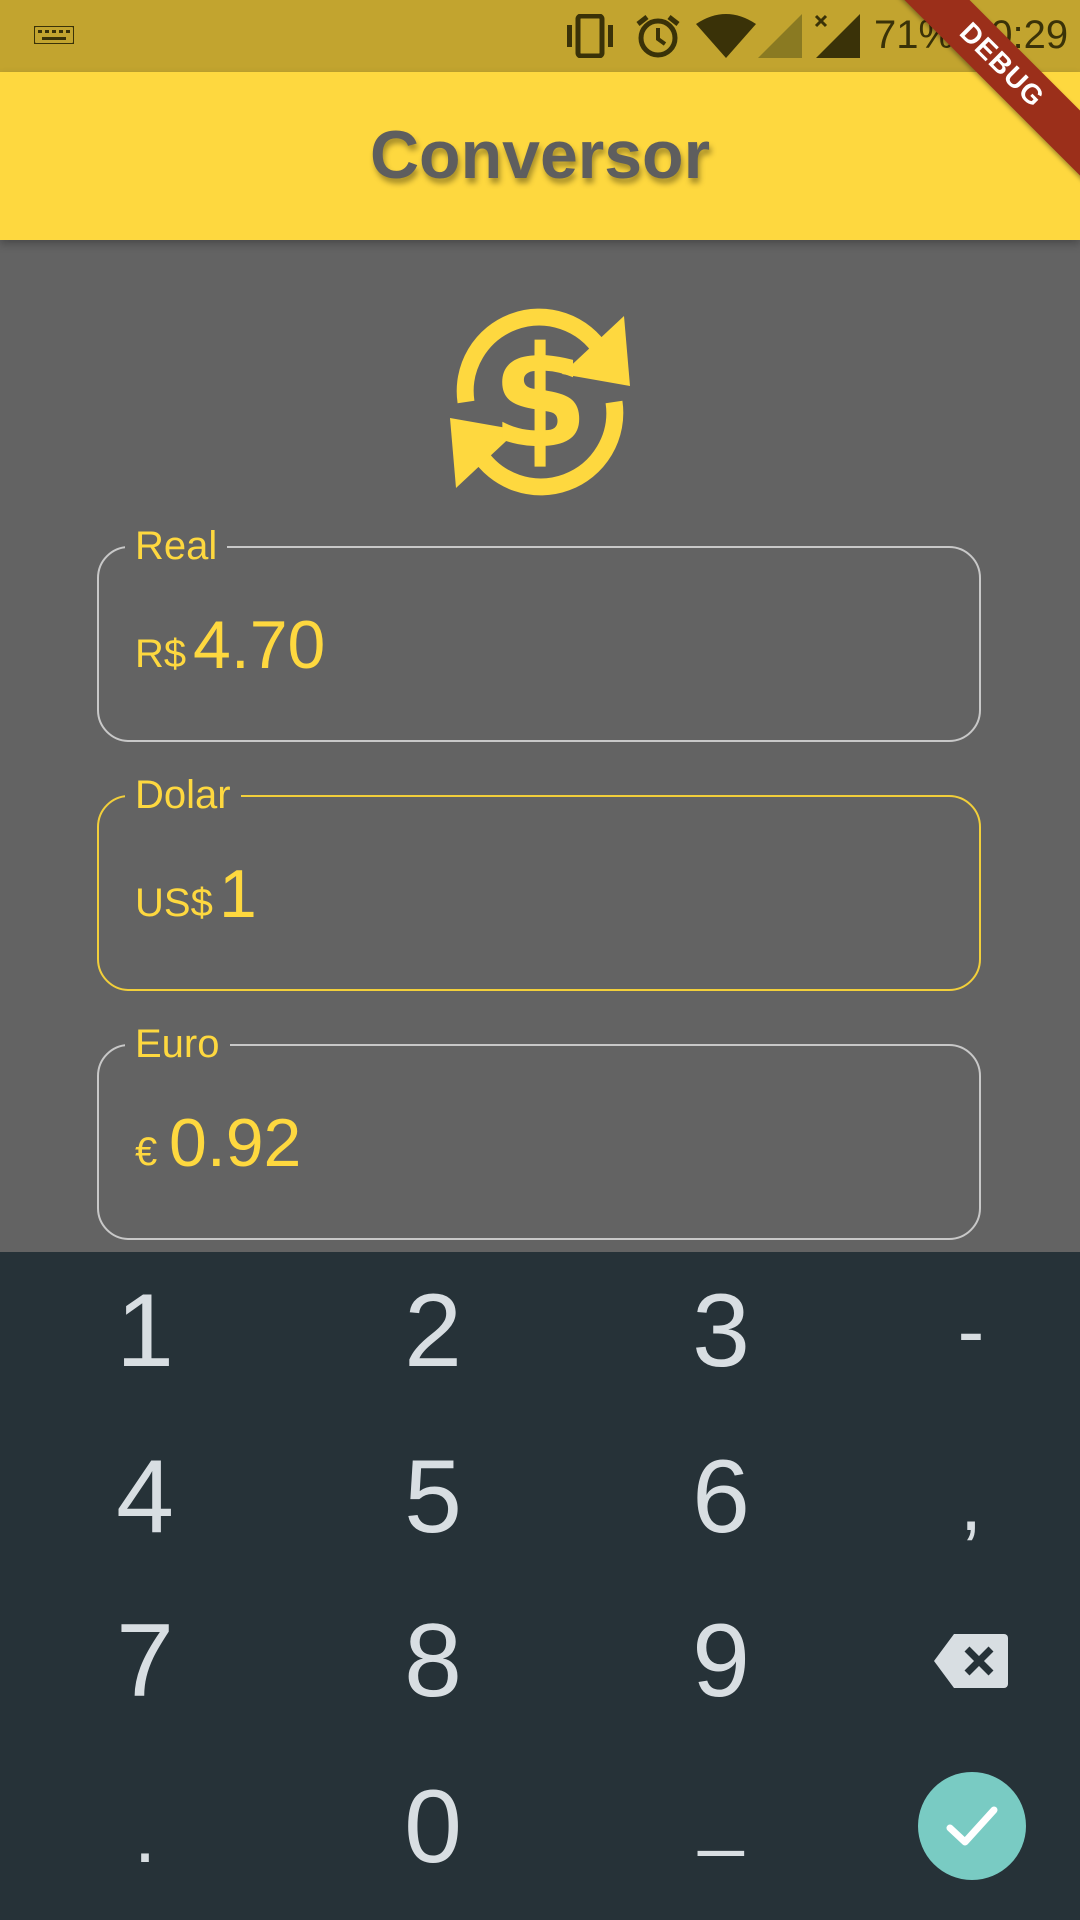 This screenshot has height=1920, width=1080. I want to click on dolar-prefix: US$, so click(174, 903).